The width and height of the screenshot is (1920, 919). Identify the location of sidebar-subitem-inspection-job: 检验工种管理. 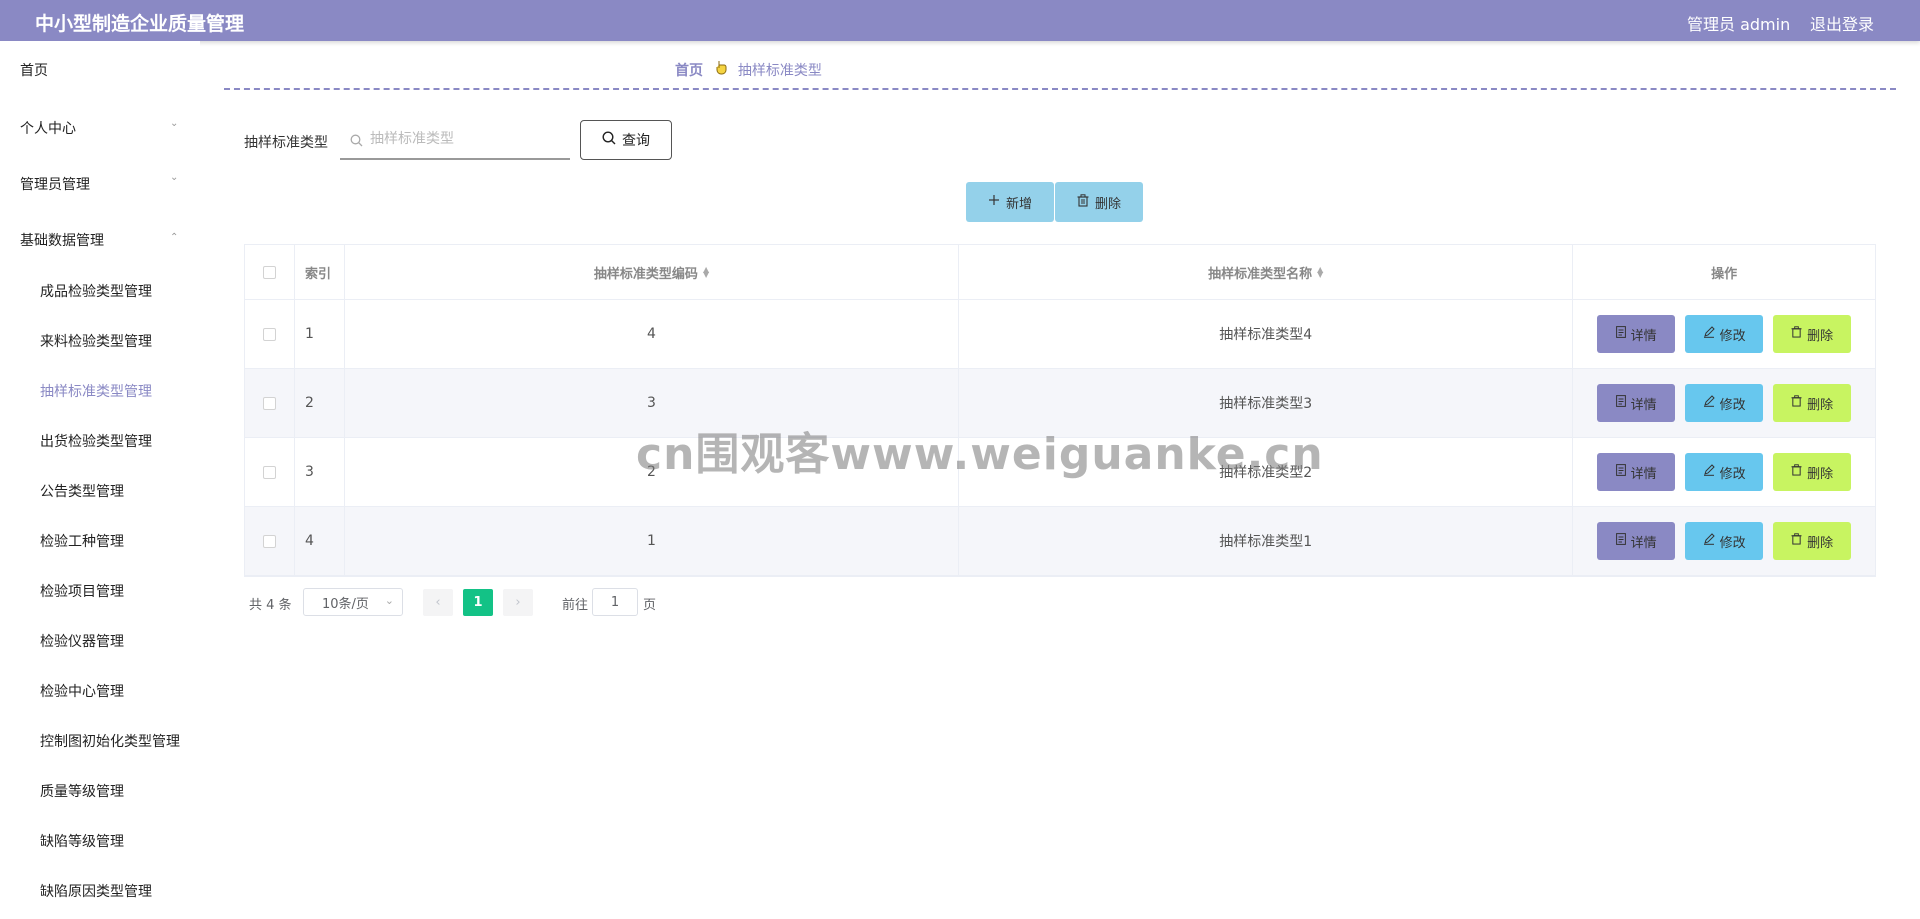
(82, 541).